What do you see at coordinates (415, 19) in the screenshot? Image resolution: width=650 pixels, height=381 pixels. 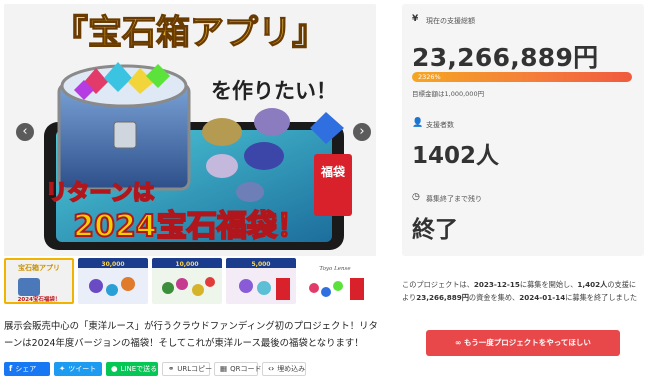 I see `yen-icon: ¥` at bounding box center [415, 19].